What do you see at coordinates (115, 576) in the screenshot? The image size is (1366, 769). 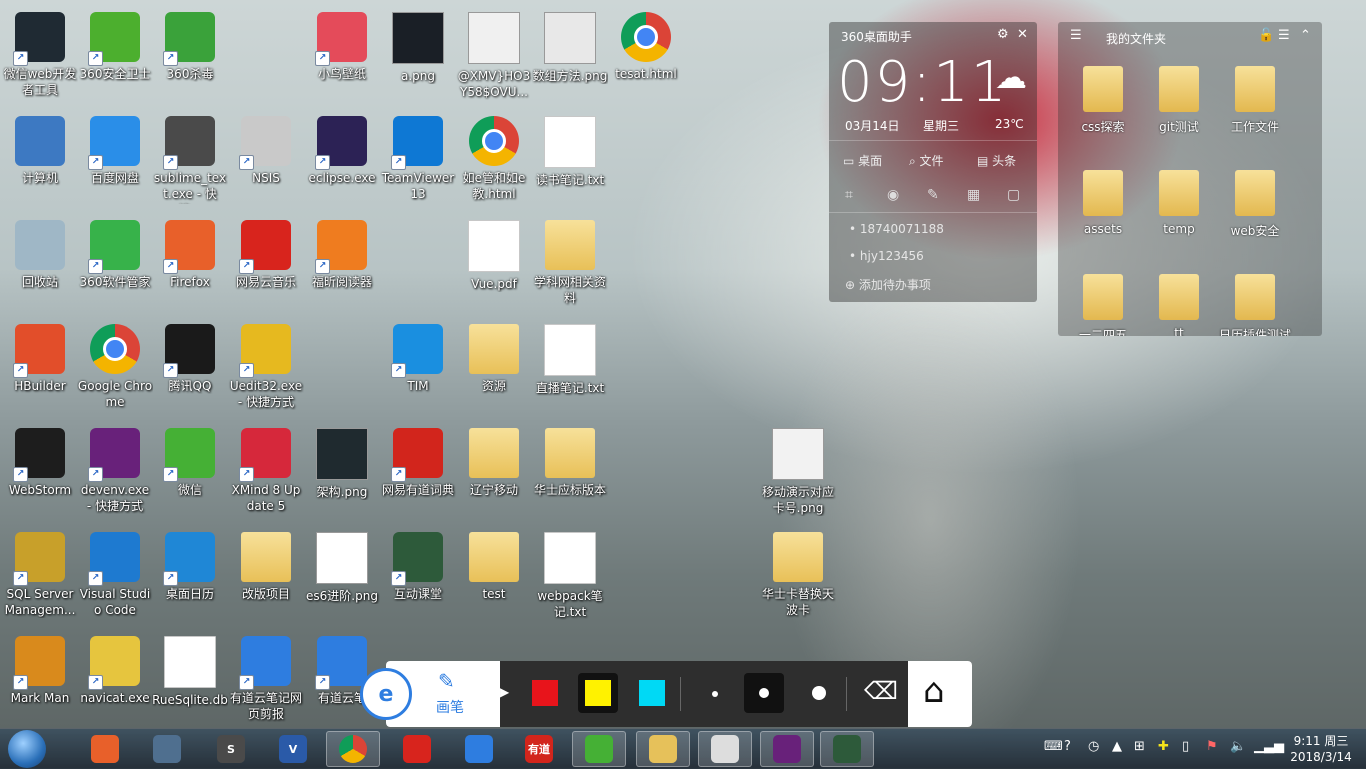 I see `desktop-icon: ↗ Visual Studio Code` at bounding box center [115, 576].